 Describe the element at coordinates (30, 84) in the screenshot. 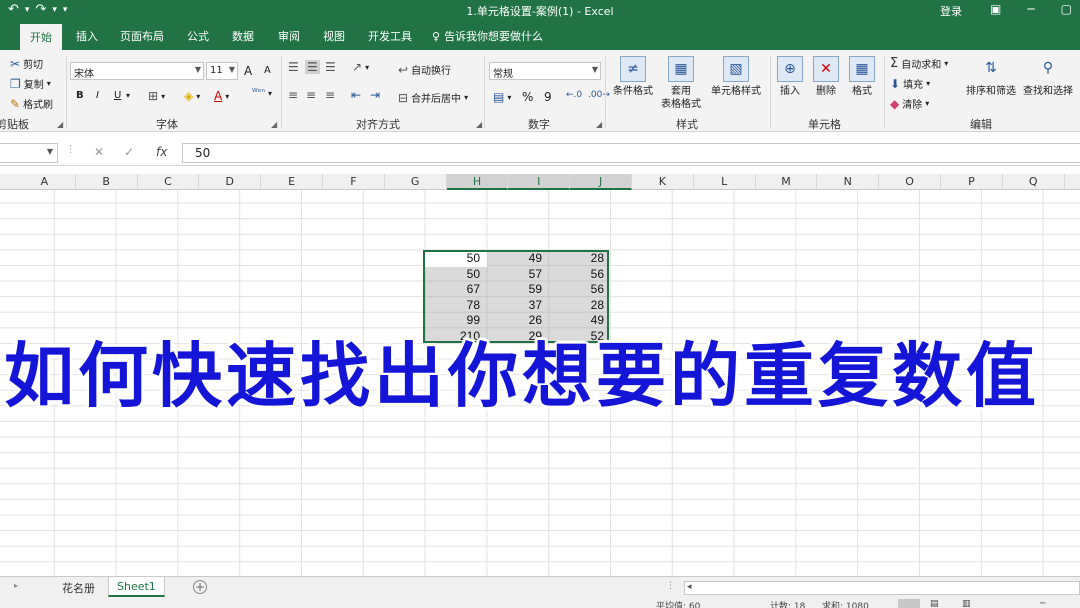

I see `copy-button: ❐ 复制 ▾` at that location.